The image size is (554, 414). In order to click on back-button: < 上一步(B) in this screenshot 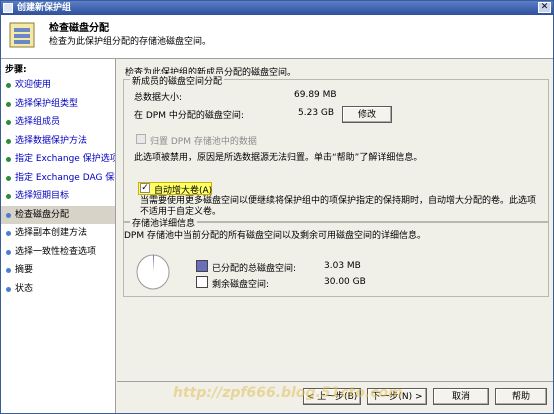, I will do `click(332, 396)`.